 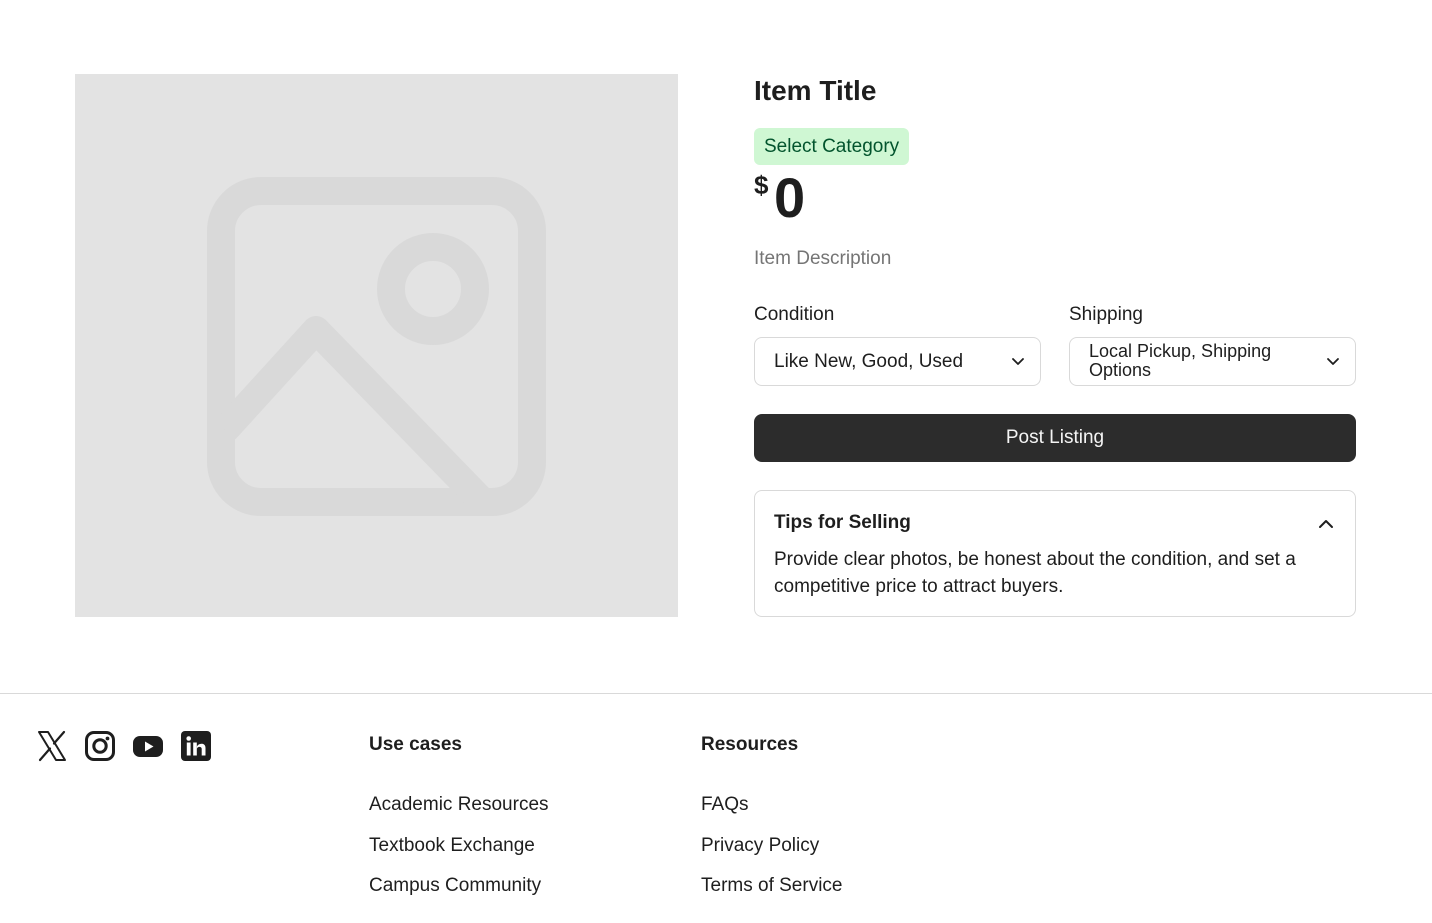 What do you see at coordinates (771, 886) in the screenshot?
I see `footer-link-terms-of-service: Terms of Service` at bounding box center [771, 886].